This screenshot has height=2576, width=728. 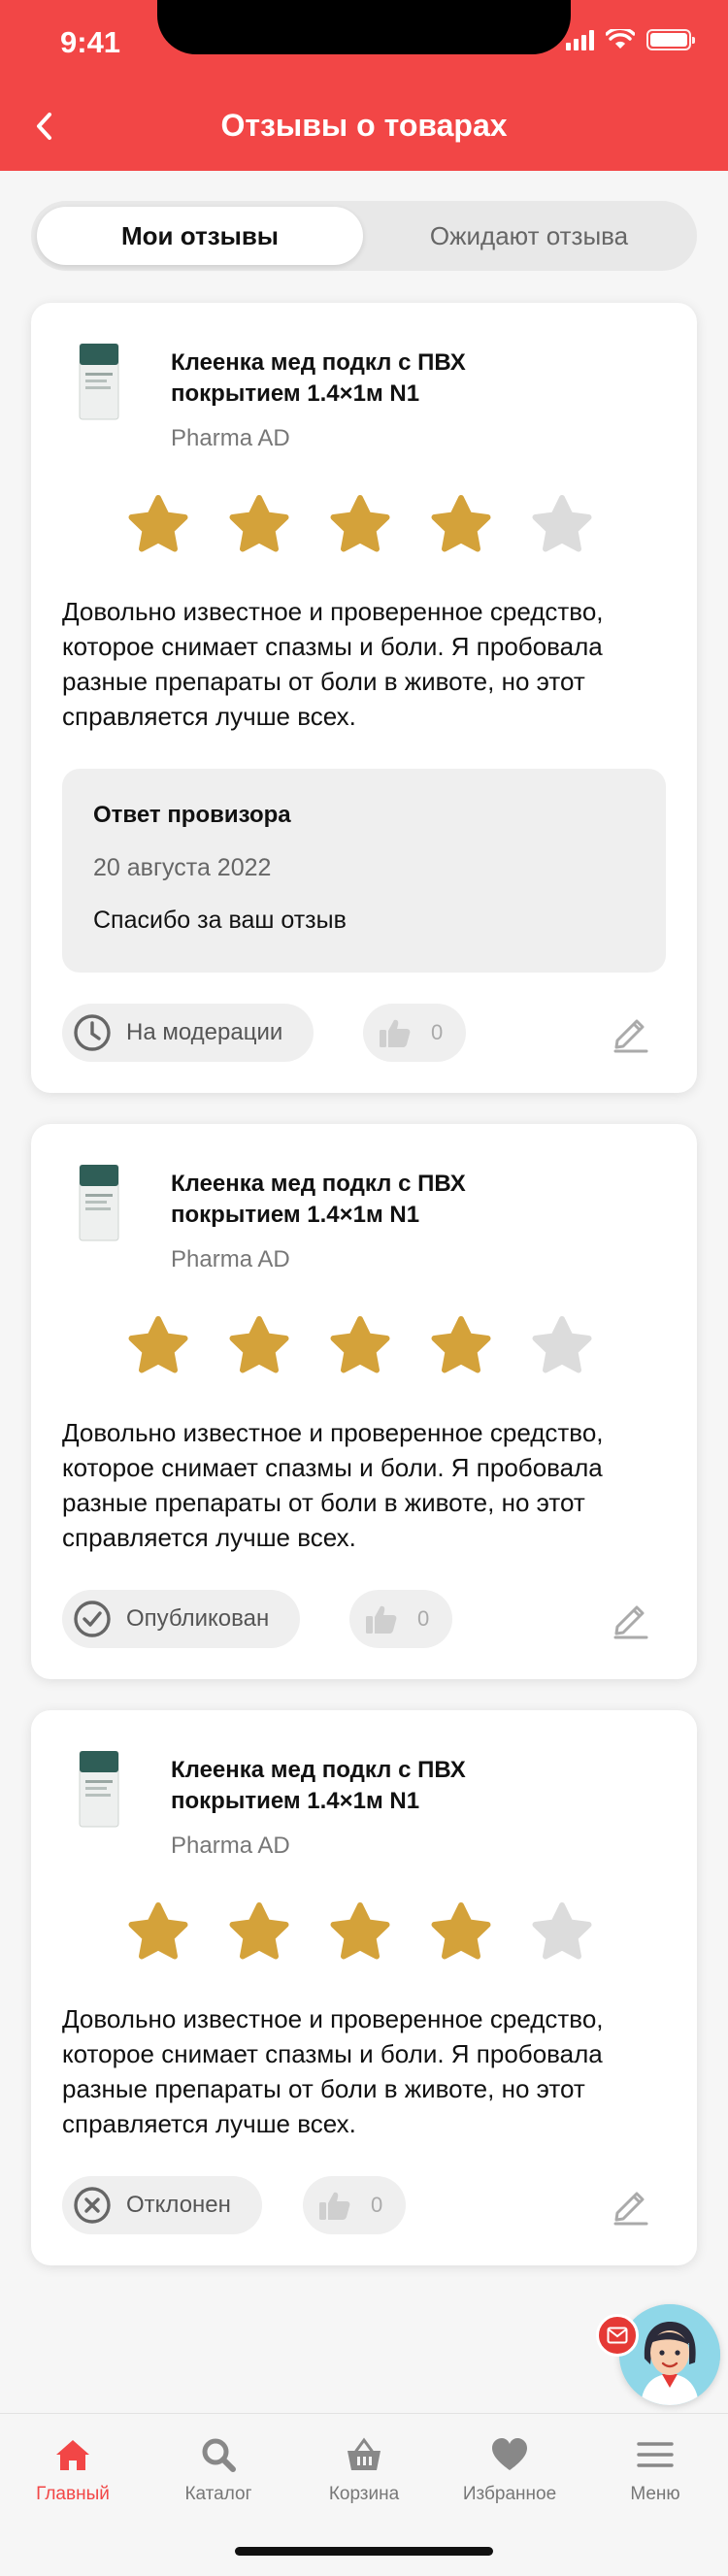 I want to click on status-badge: Отклонен, so click(x=162, y=2205).